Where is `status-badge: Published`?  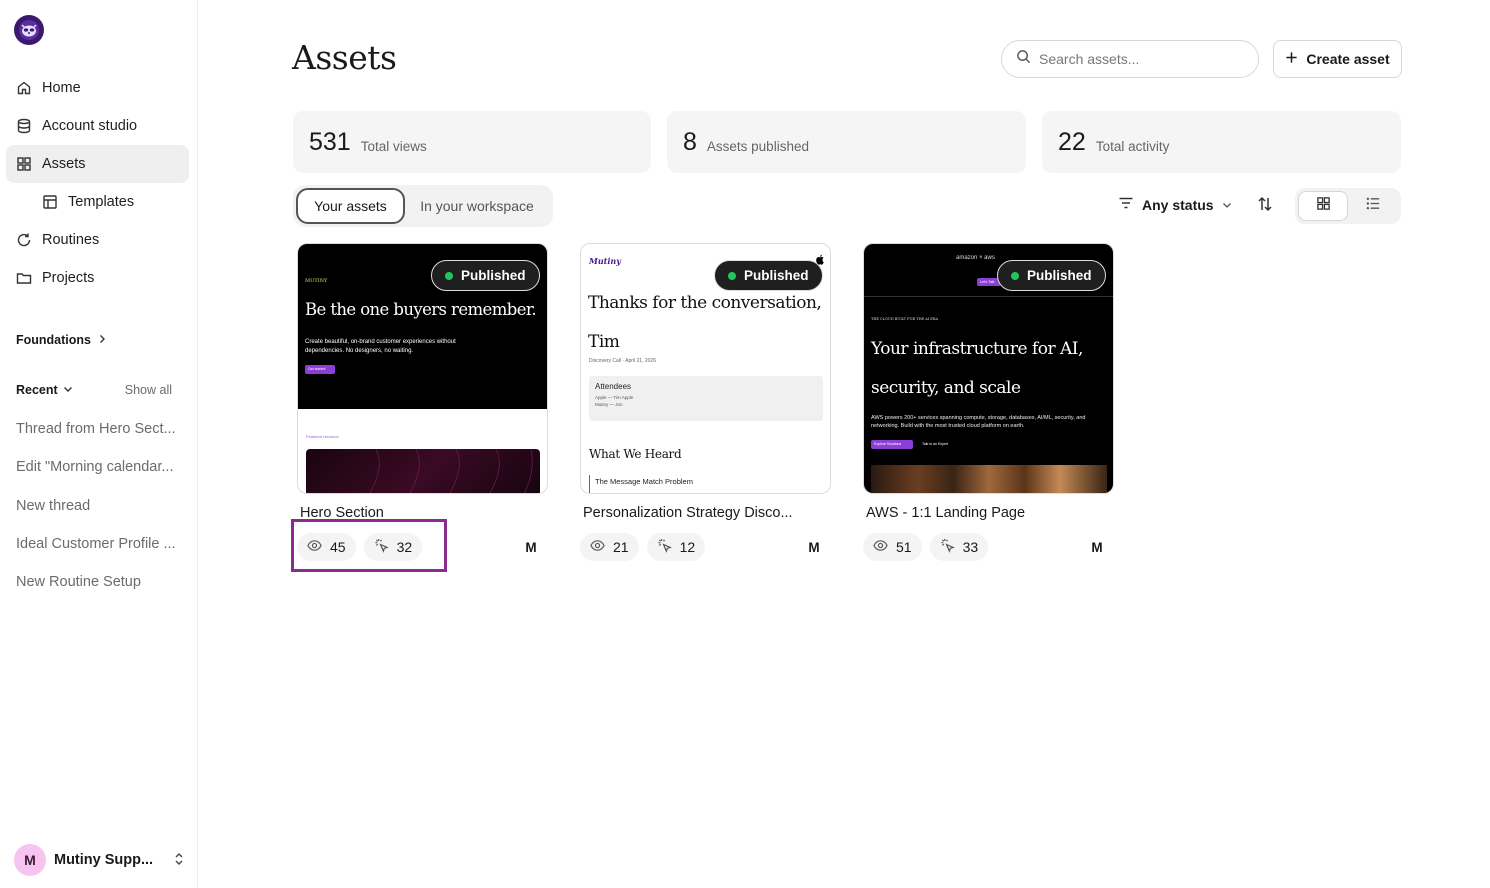
status-badge: Published is located at coordinates (1051, 275).